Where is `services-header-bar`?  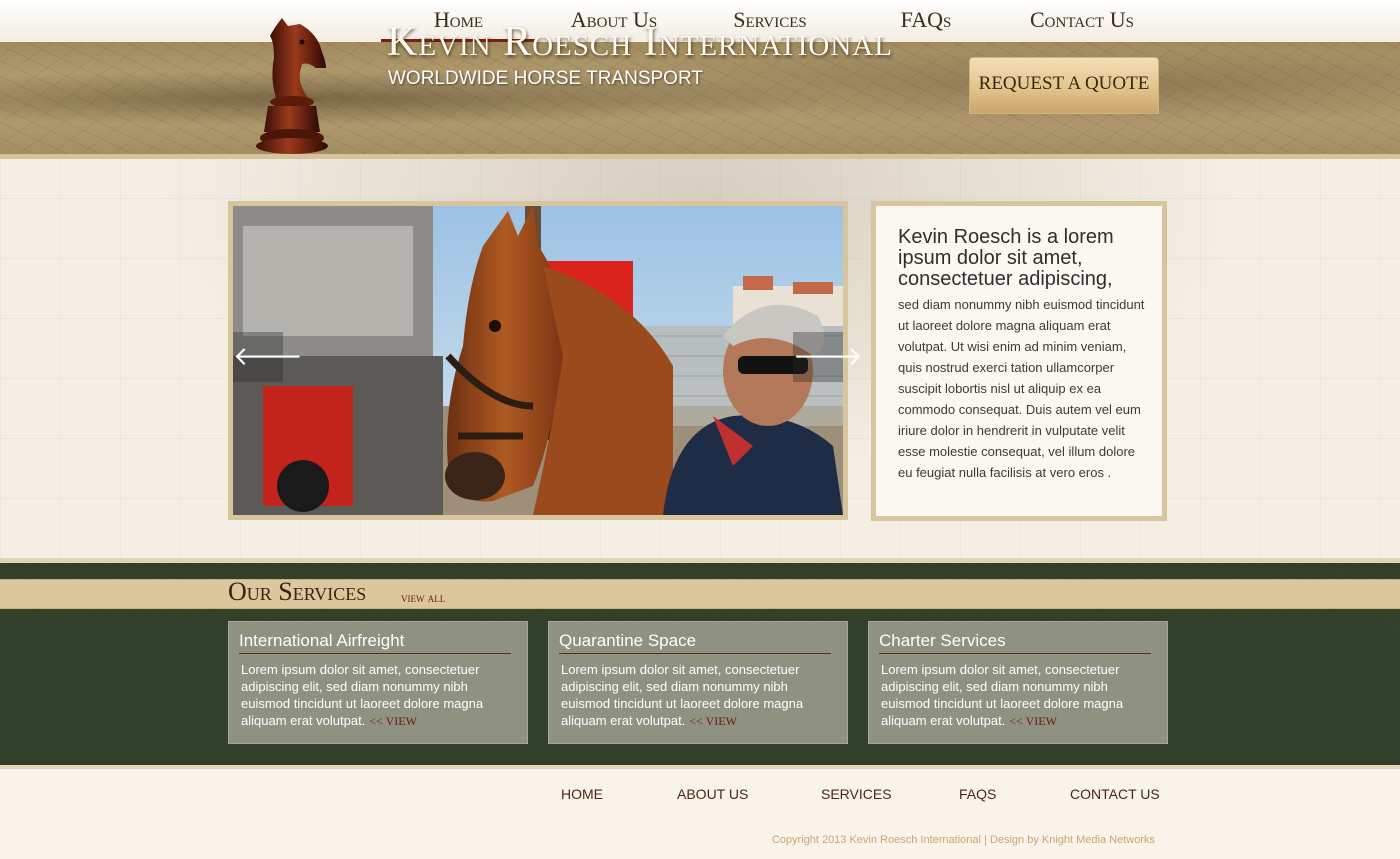 services-header-bar is located at coordinates (700, 594).